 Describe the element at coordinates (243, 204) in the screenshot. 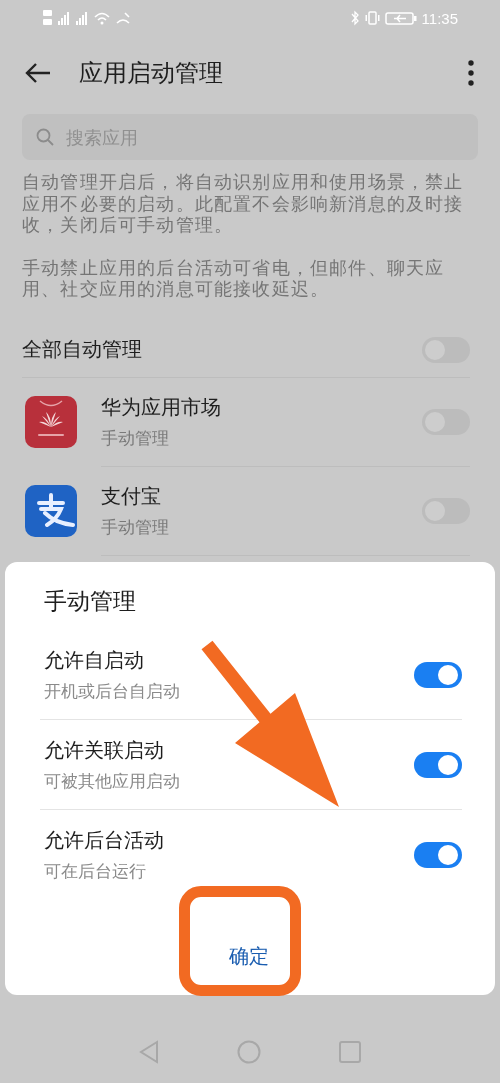

I see `description-text: 自动管理开启后，将自动识别应用和使用场景，禁止应用不必要的启动。此配置不会影响新消息的及时接收，关闭后可手动管理。` at that location.